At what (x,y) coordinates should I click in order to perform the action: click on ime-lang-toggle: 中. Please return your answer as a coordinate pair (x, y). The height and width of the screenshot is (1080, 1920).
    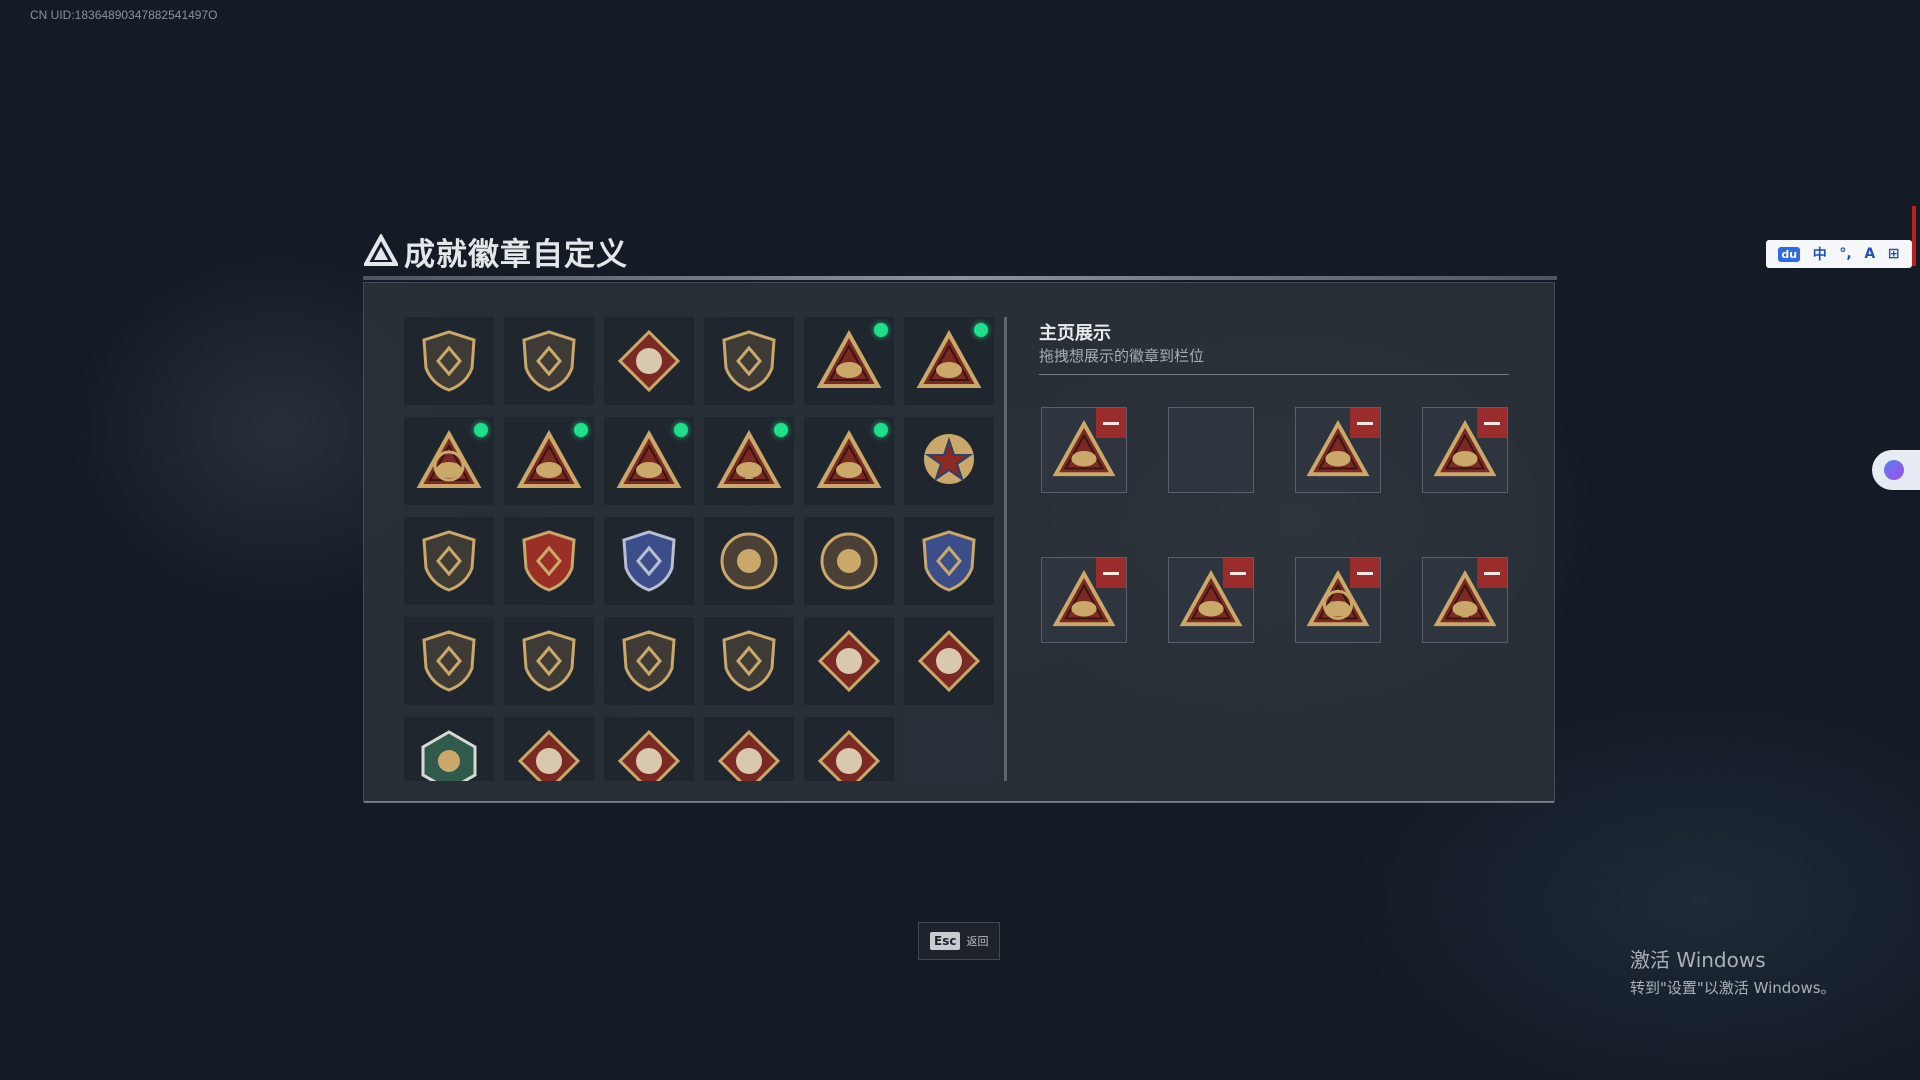
    Looking at the image, I should click on (1820, 254).